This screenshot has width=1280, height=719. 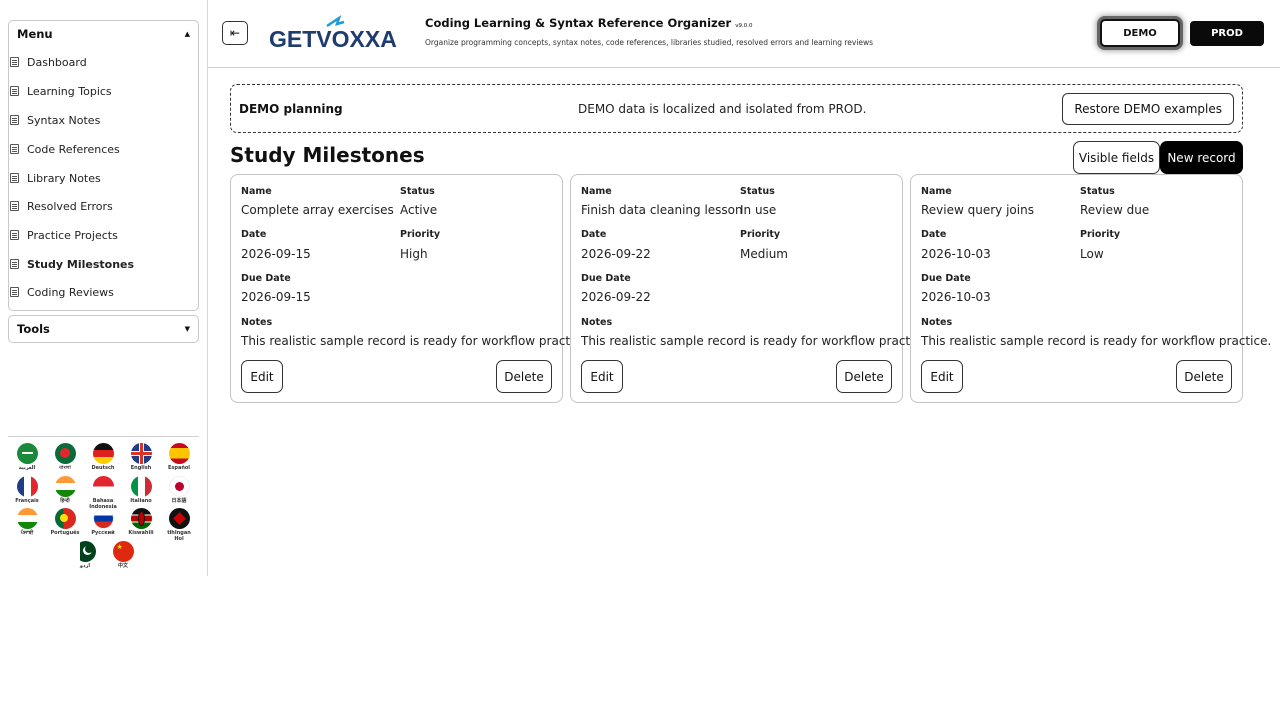 What do you see at coordinates (70, 292) in the screenshot?
I see `sidebar-item-label: Coding Reviews` at bounding box center [70, 292].